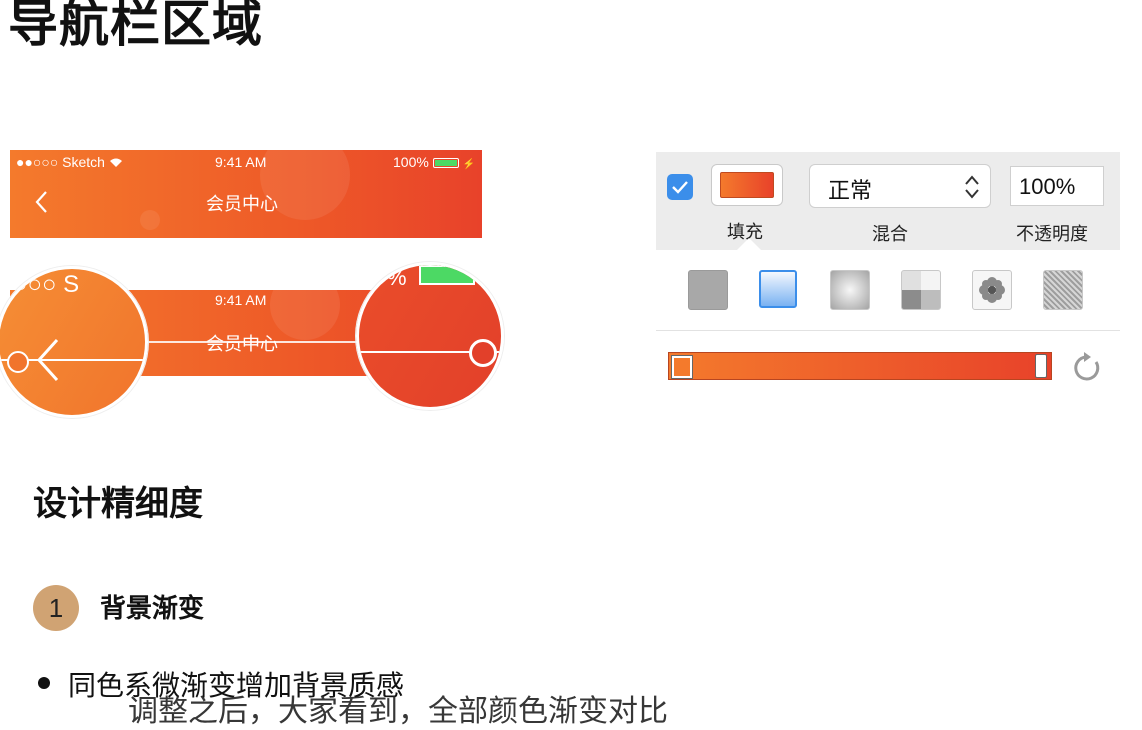  Describe the element at coordinates (921, 290) in the screenshot. I see `fill-type-angular-gradient` at that location.